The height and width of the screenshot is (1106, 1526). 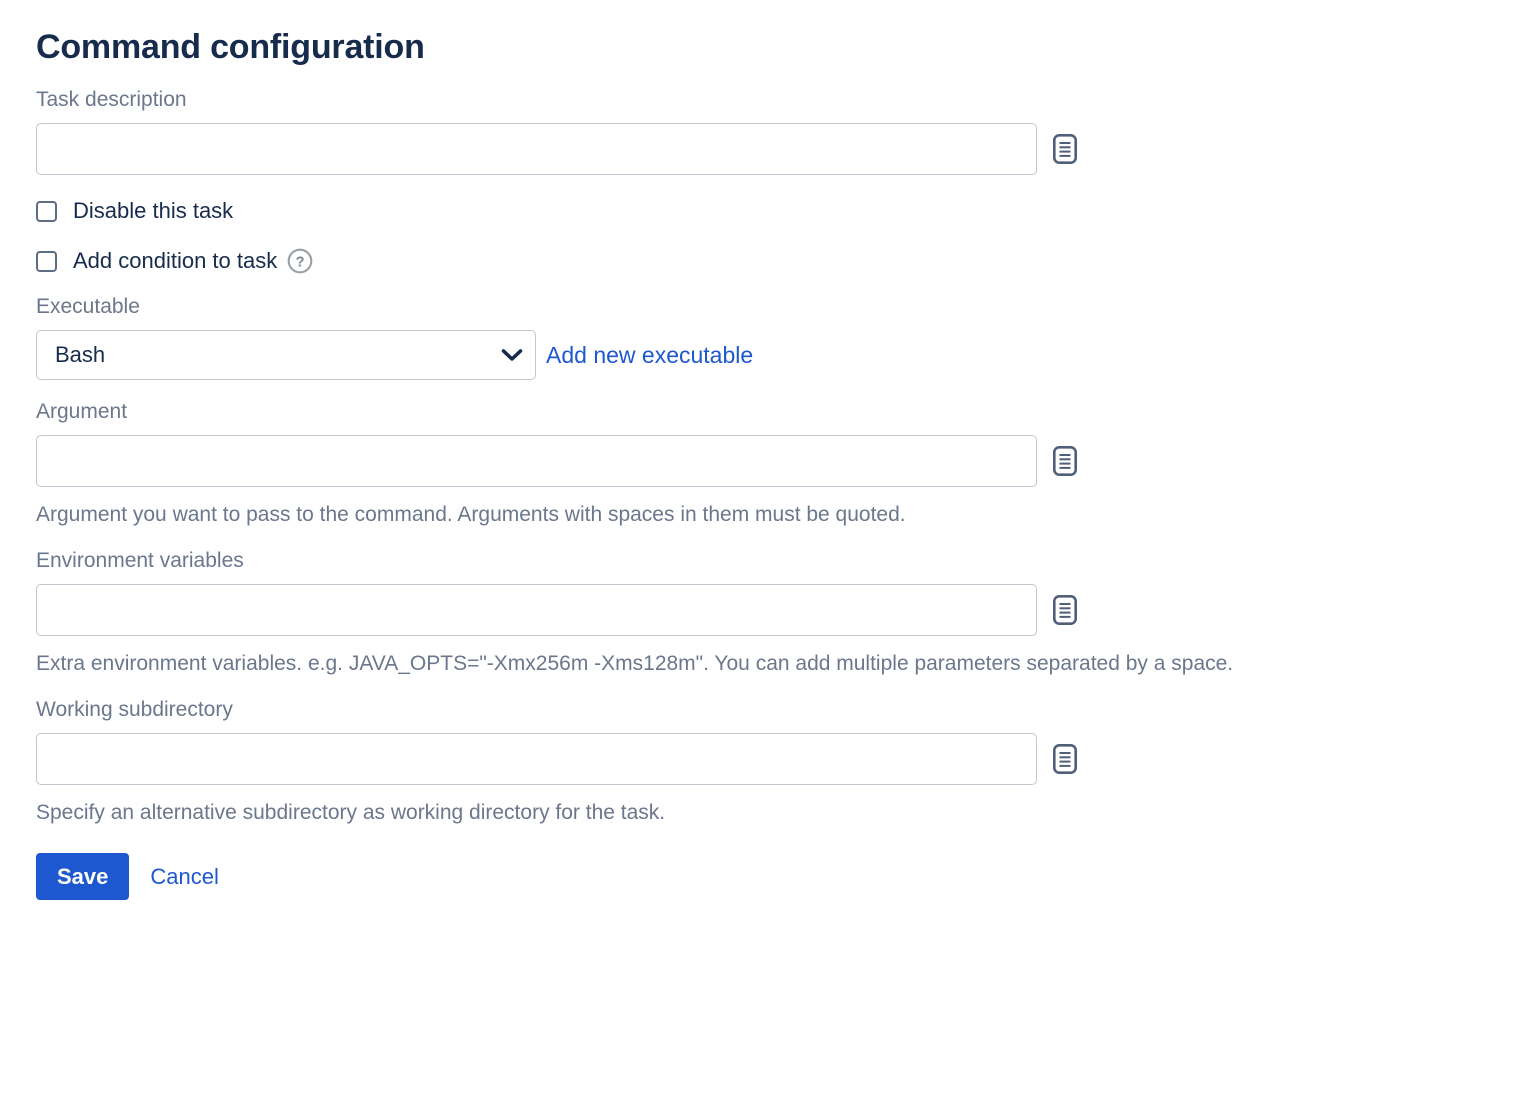 I want to click on form-actions: Save Cancel, so click(x=781, y=876).